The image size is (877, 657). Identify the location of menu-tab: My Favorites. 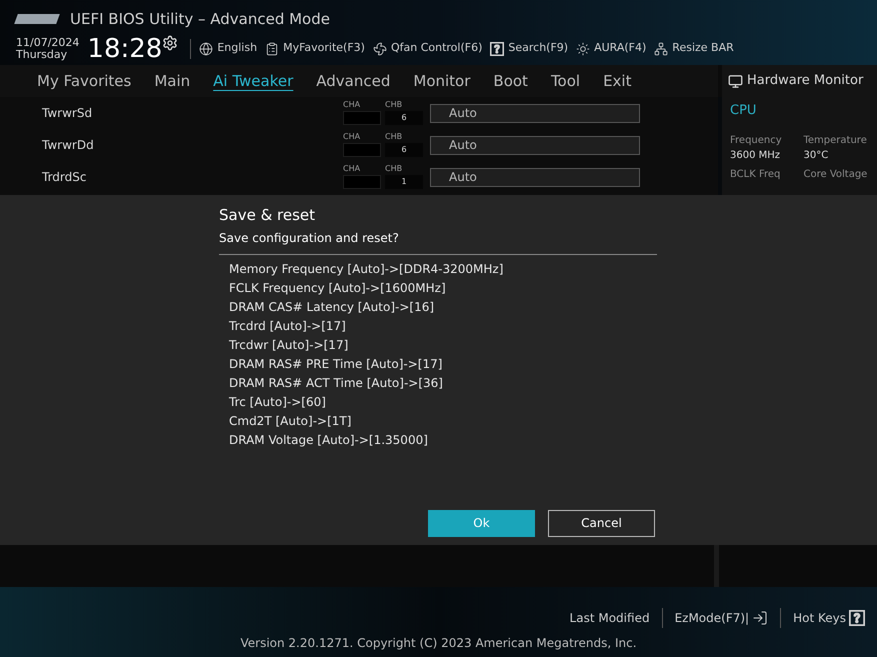
(84, 81).